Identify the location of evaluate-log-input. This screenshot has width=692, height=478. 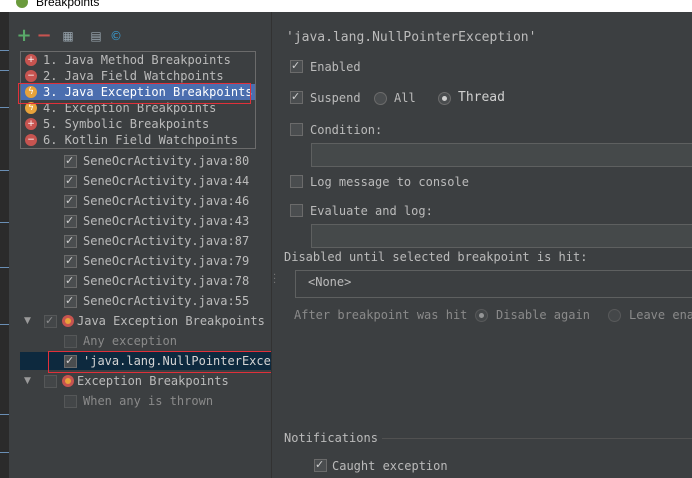
(501, 236).